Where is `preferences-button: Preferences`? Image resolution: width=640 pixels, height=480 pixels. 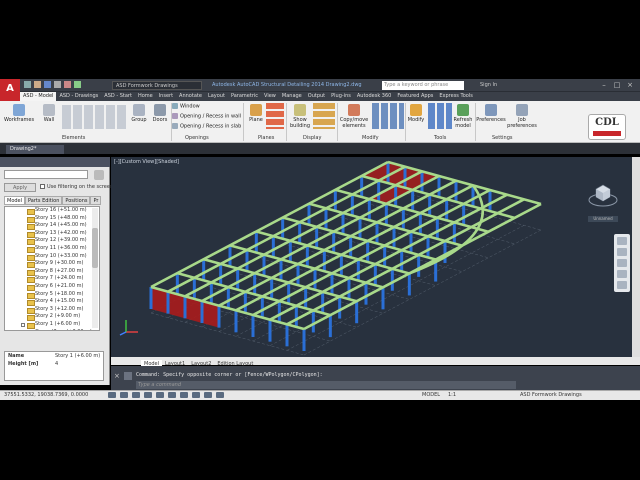
preferences-button: Preferences is located at coordinates (491, 113).